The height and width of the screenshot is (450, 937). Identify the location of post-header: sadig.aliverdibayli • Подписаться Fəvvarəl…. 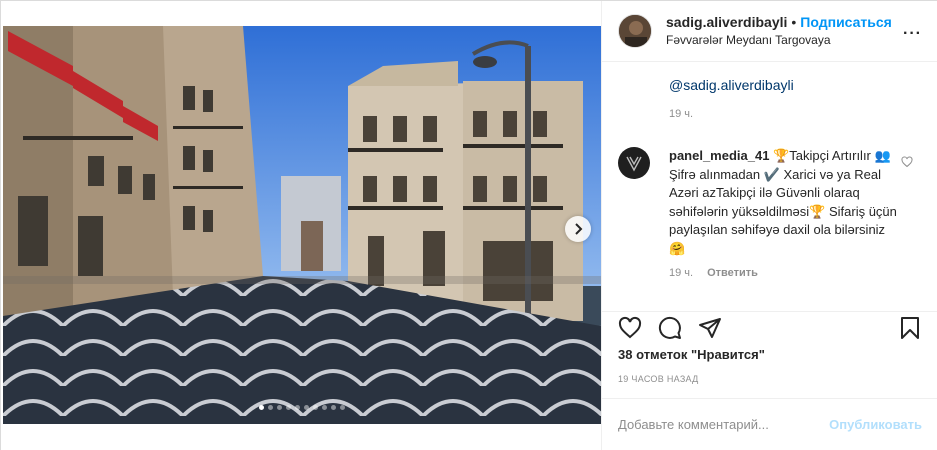
(769, 31).